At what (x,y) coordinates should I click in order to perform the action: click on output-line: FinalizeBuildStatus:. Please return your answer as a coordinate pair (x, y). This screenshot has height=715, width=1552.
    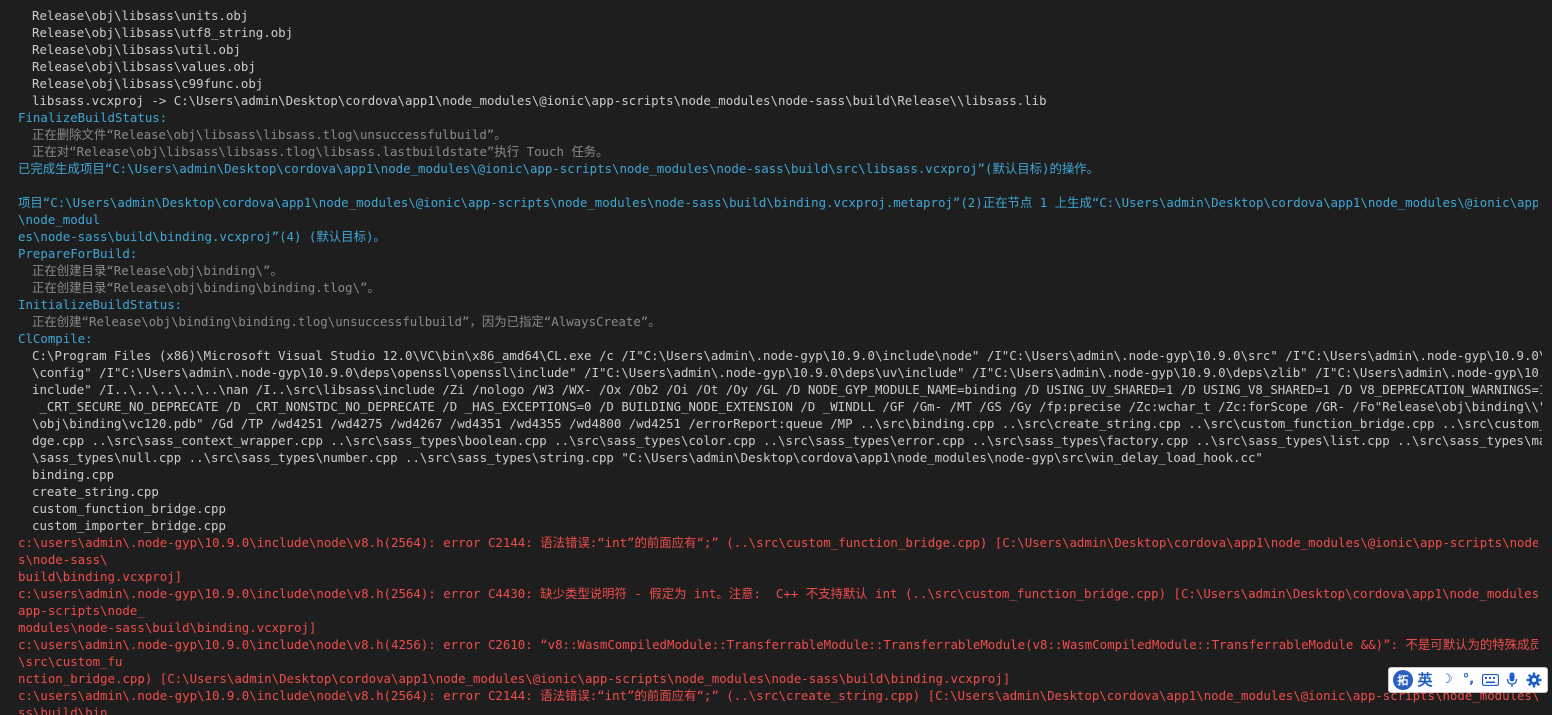
    Looking at the image, I should click on (93, 117).